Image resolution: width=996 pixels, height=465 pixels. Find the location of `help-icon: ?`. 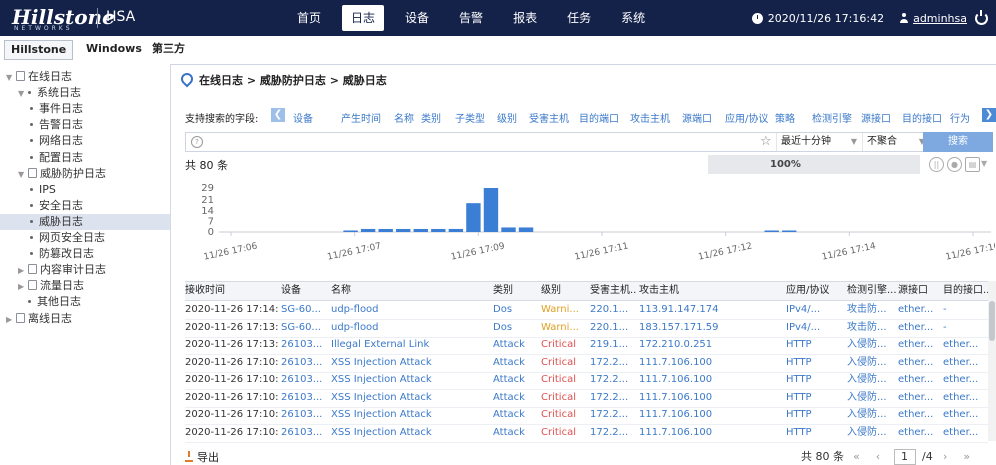

help-icon: ? is located at coordinates (197, 142).